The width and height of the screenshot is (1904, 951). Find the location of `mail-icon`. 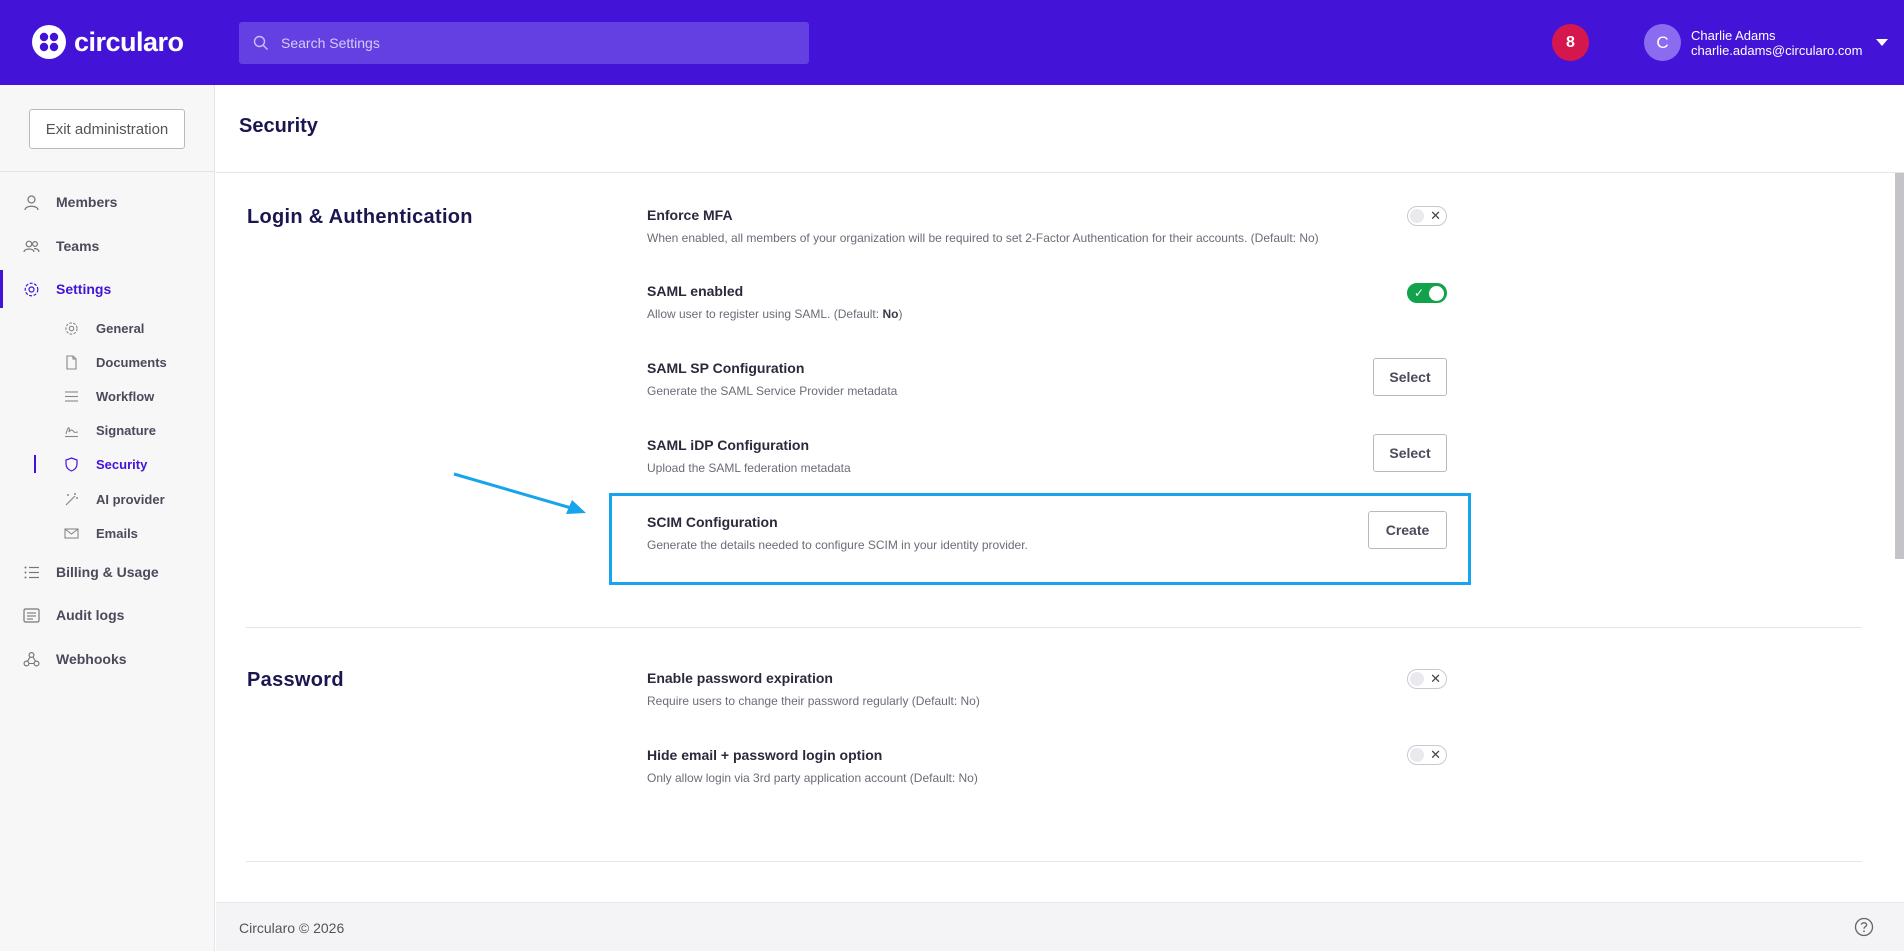

mail-icon is located at coordinates (71, 533).